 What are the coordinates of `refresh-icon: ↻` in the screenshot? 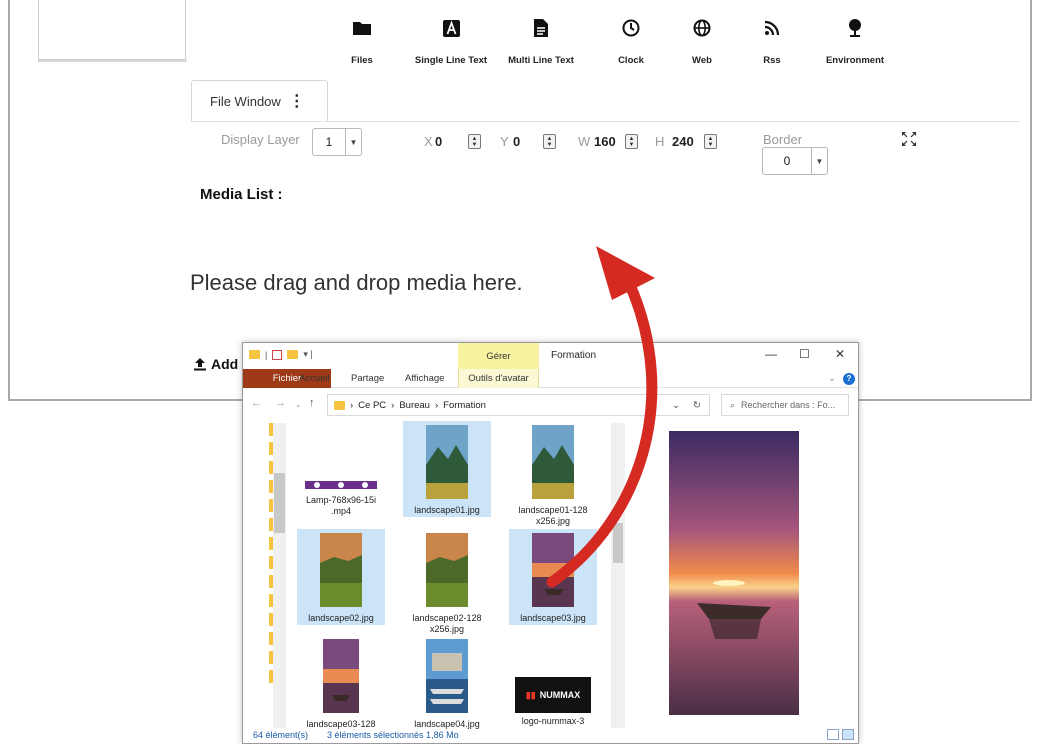 It's located at (697, 405).